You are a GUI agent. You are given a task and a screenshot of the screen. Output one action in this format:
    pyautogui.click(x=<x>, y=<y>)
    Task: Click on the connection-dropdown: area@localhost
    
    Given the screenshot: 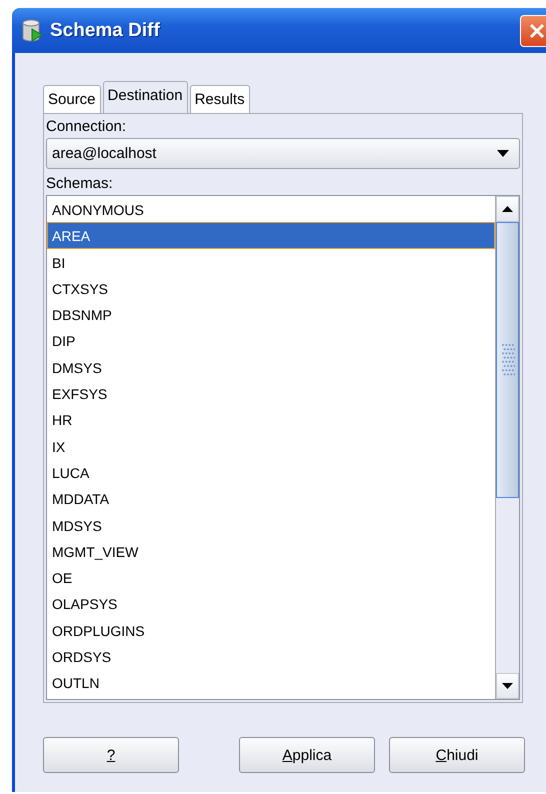 What is the action you would take?
    pyautogui.click(x=283, y=153)
    